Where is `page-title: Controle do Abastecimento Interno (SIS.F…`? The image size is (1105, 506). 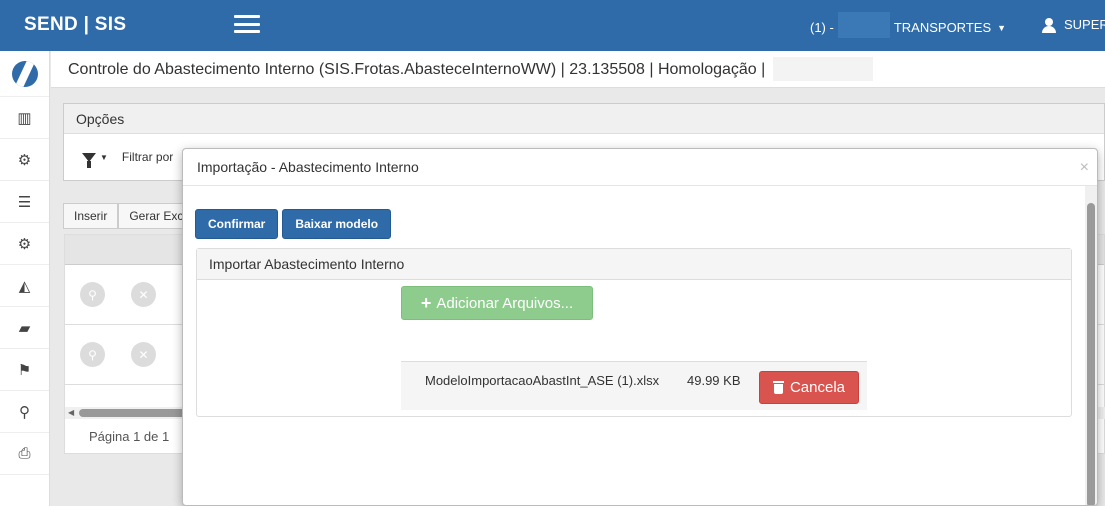 page-title: Controle do Abastecimento Interno (SIS.F… is located at coordinates (417, 69).